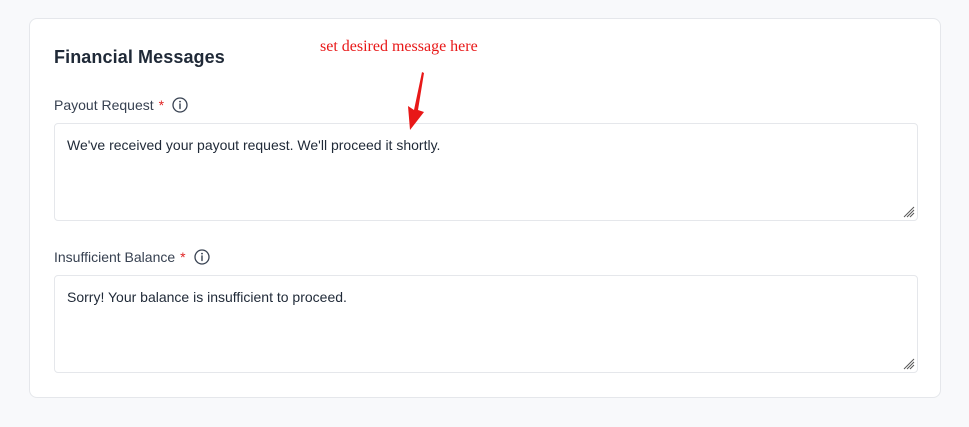 The height and width of the screenshot is (427, 969). I want to click on payout-request-label-text: Payout Request, so click(104, 105).